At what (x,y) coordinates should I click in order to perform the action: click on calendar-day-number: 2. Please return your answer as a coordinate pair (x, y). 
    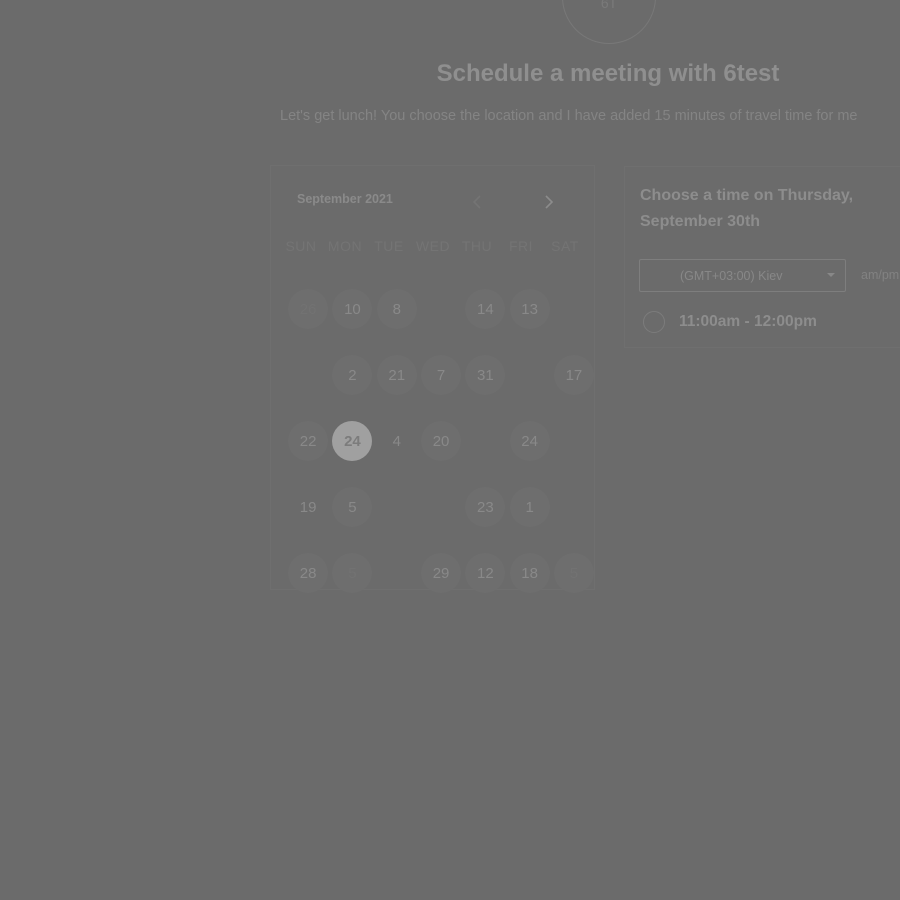
    Looking at the image, I should click on (352, 375).